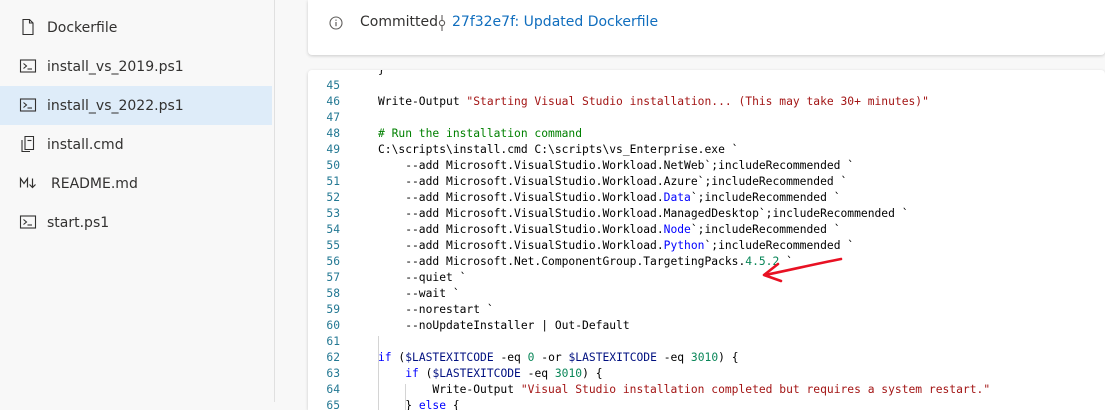 The image size is (1105, 410). Describe the element at coordinates (333, 325) in the screenshot. I see `line-number: 60` at that location.